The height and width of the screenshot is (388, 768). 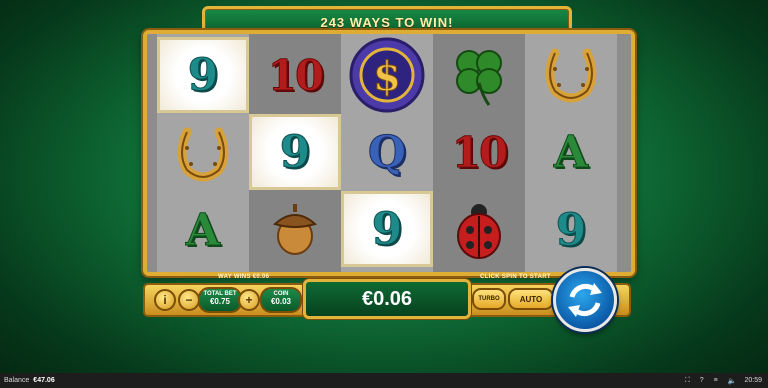 I want to click on plus-icon: +, so click(x=249, y=300).